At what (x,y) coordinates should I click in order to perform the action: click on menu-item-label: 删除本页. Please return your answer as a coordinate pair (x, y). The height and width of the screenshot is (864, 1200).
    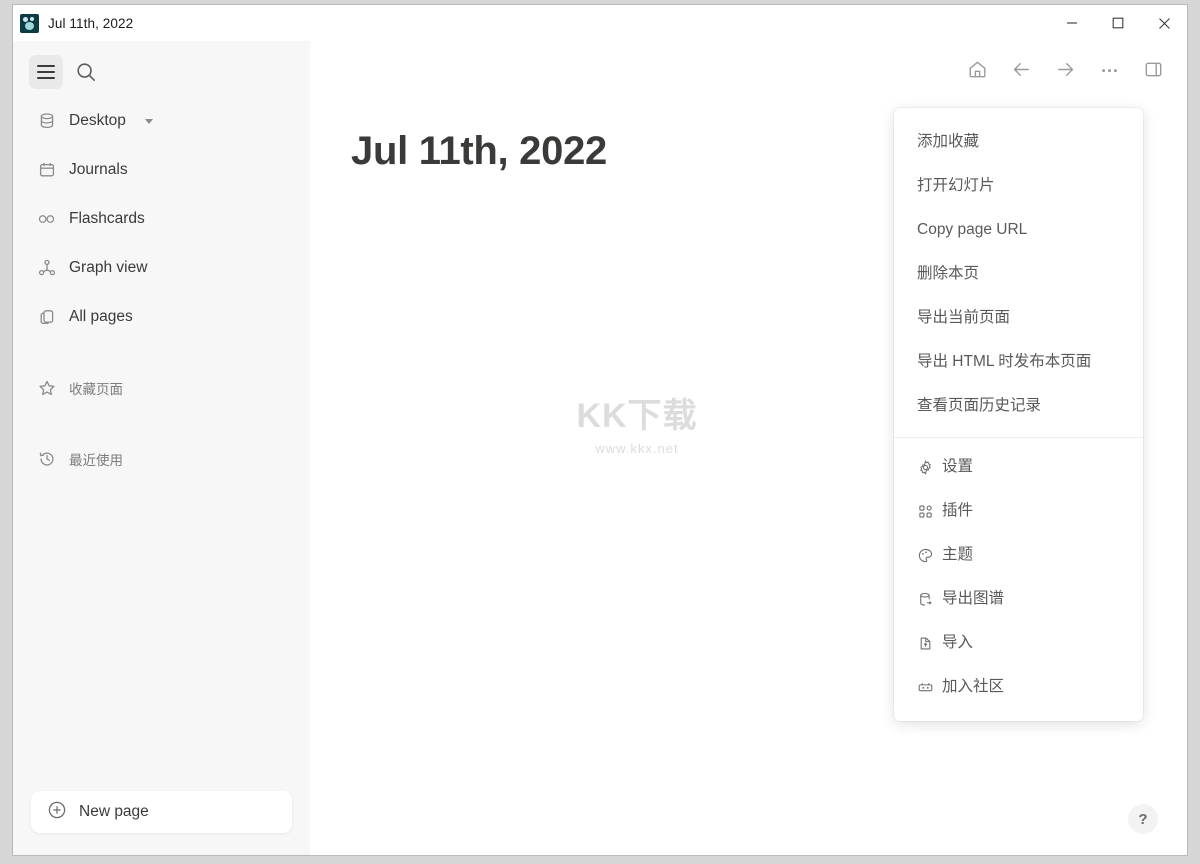
    Looking at the image, I should click on (948, 274).